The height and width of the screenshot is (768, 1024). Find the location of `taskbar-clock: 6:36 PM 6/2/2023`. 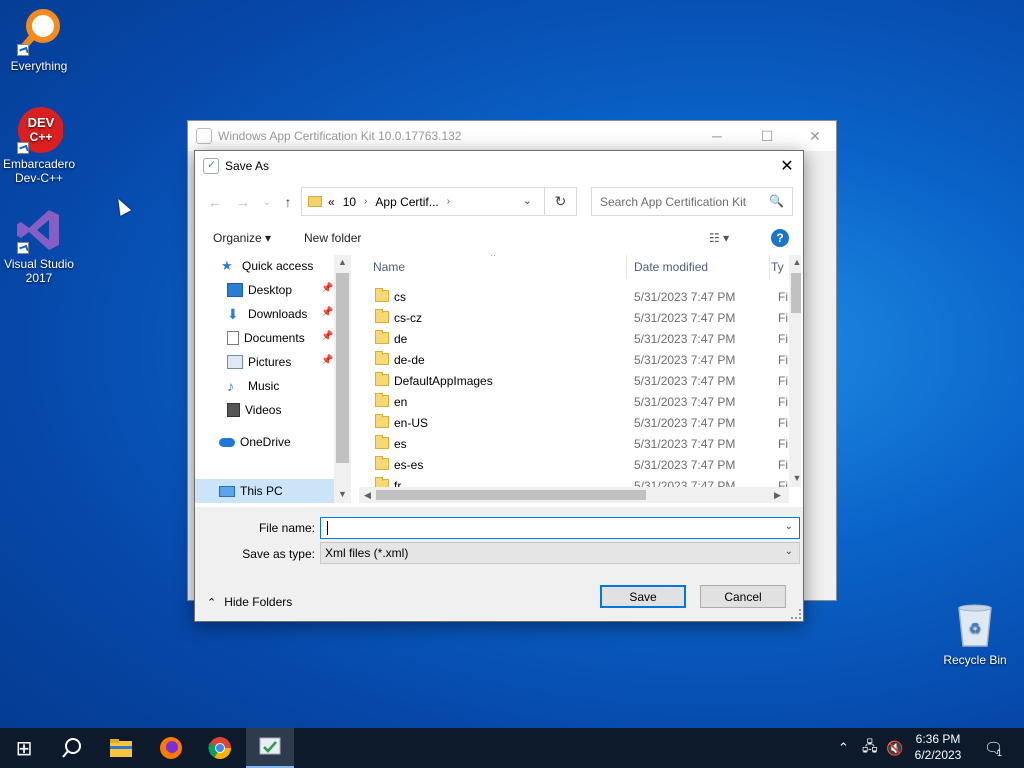

taskbar-clock: 6:36 PM 6/2/2023 is located at coordinates (938, 747).